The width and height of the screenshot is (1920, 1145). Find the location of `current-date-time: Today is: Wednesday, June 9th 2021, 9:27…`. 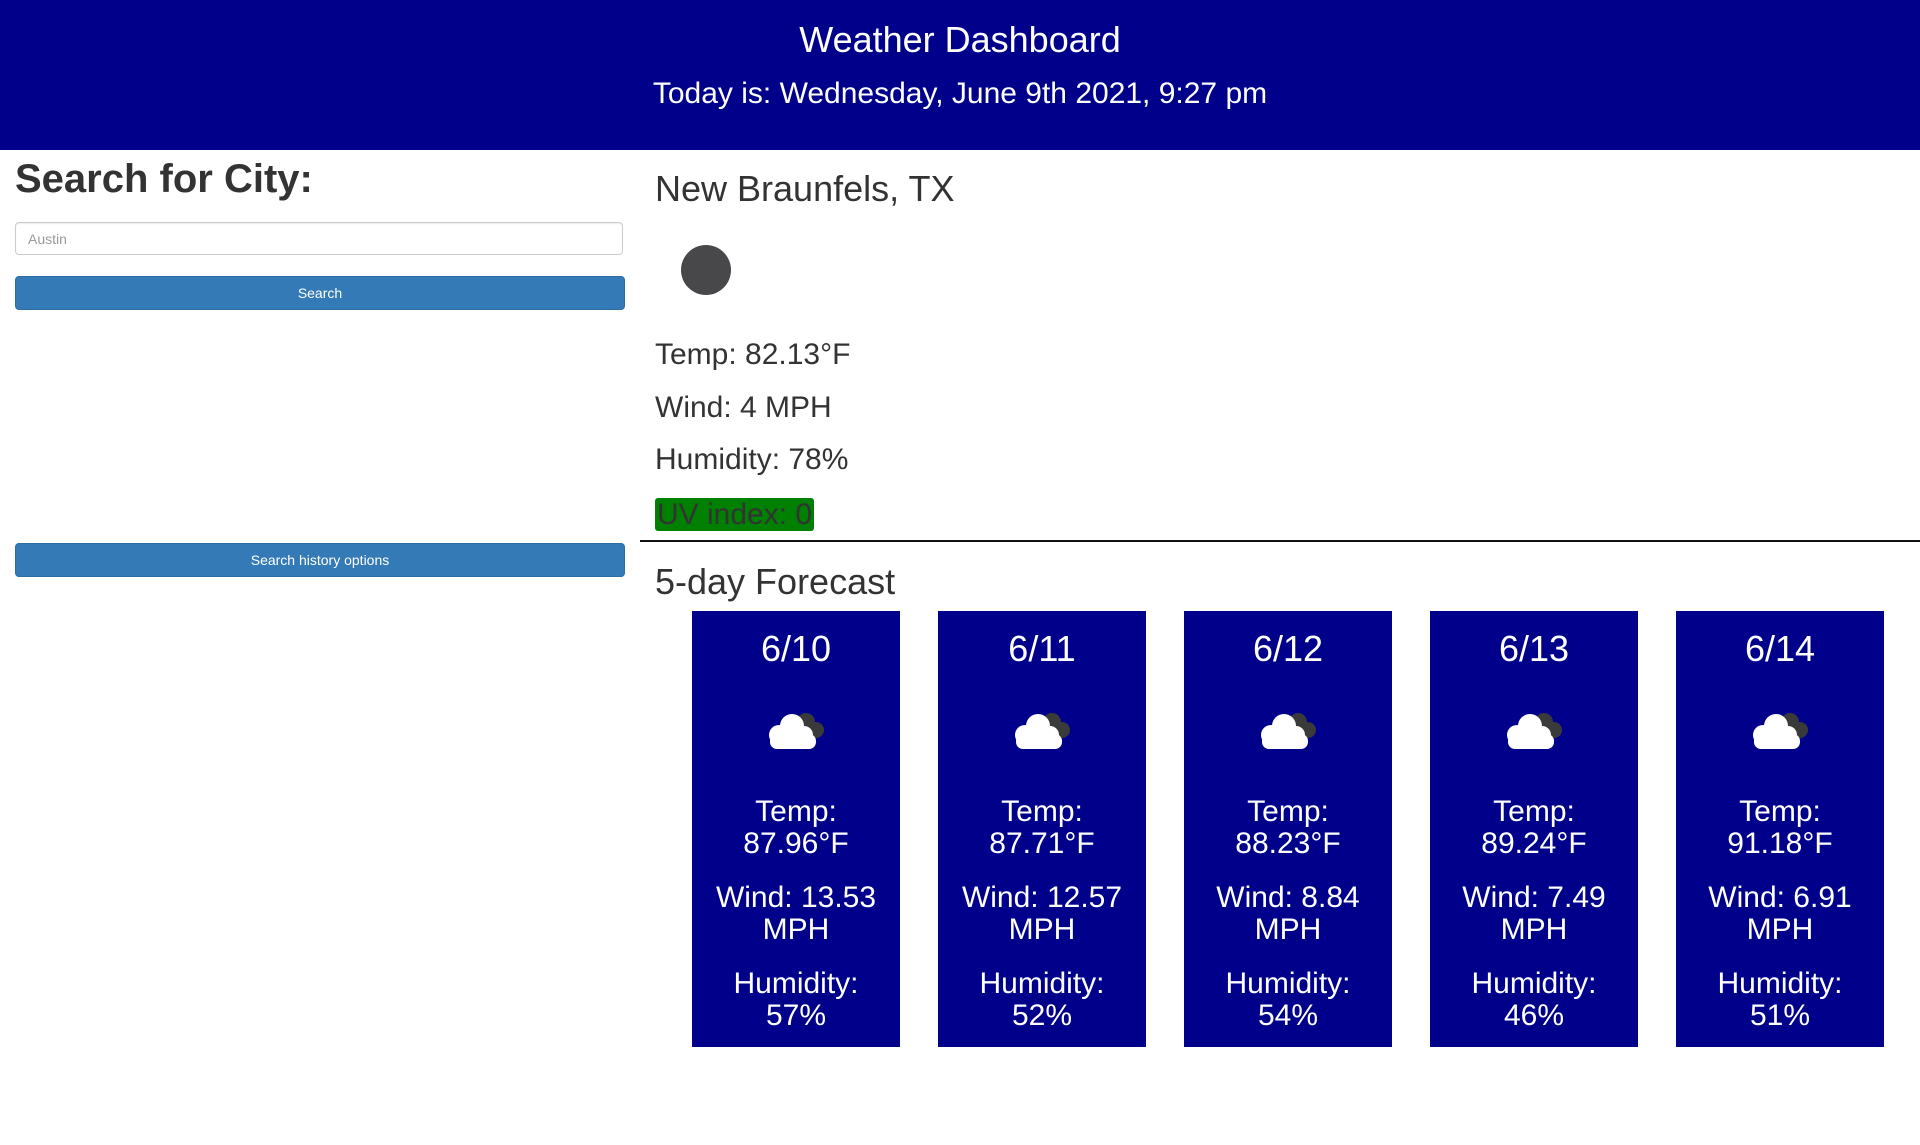

current-date-time: Today is: Wednesday, June 9th 2021, 9:27… is located at coordinates (960, 93).